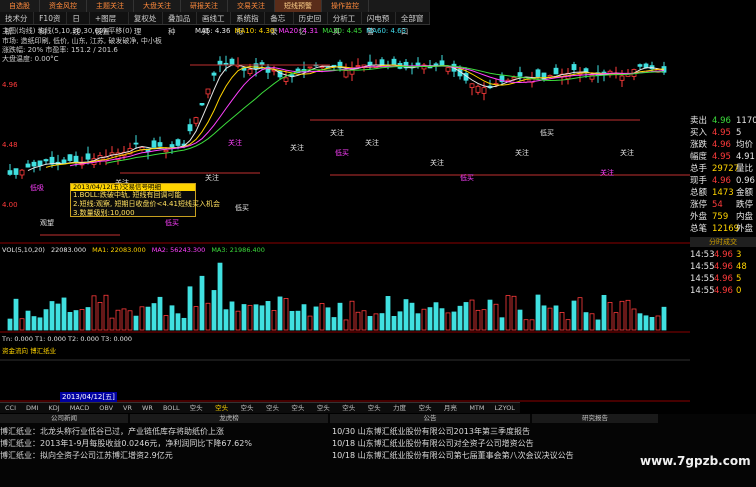 The width and height of the screenshot is (756, 487). I want to click on menu-item: 复权处理, so click(146, 24).